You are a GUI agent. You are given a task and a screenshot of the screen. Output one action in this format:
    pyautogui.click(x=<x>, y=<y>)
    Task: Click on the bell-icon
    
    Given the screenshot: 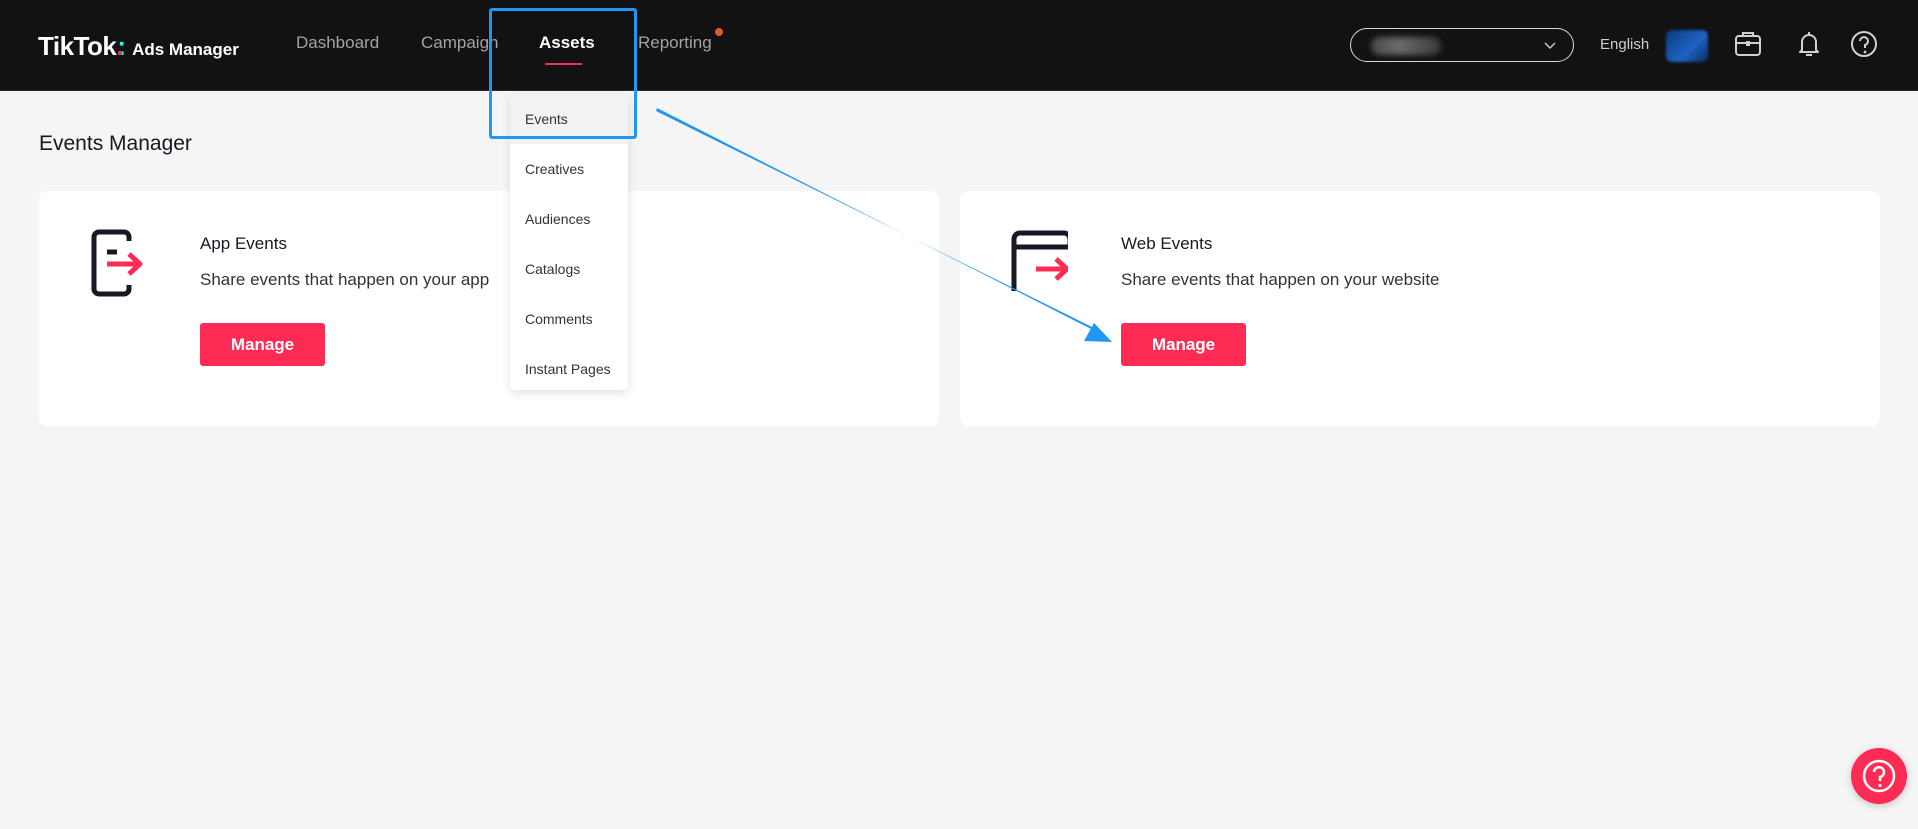 What is the action you would take?
    pyautogui.click(x=1809, y=44)
    